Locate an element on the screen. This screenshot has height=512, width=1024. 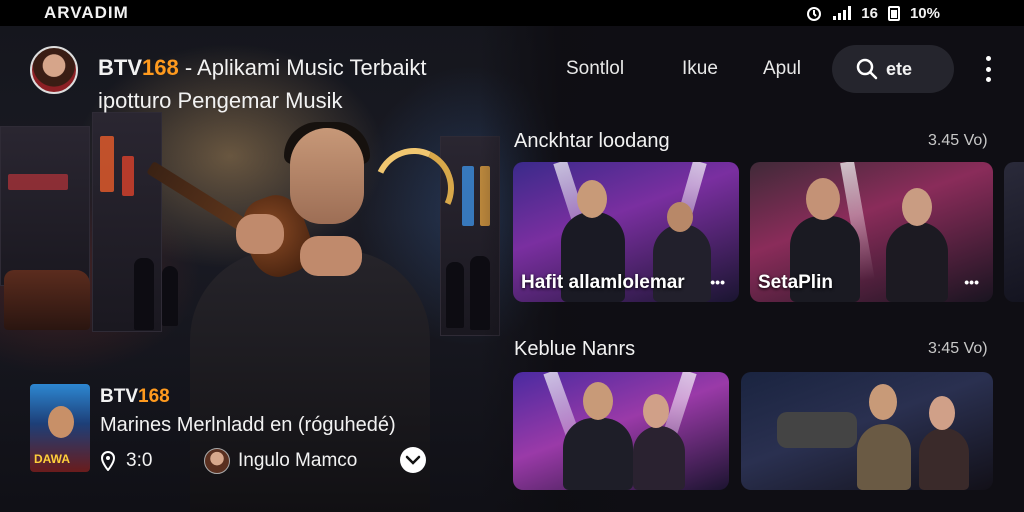
now-playing-track: Marines Merlnladd en (róguhedé) is located at coordinates (248, 425).